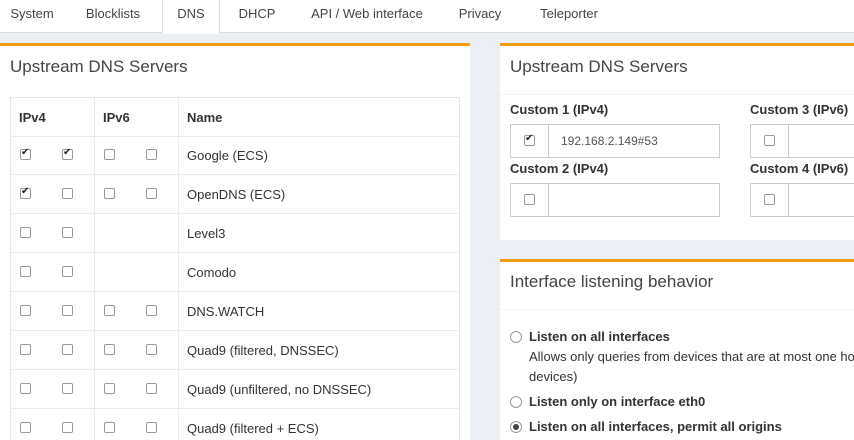 Image resolution: width=854 pixels, height=440 pixels. I want to click on tab-label: Blocklists, so click(113, 13).